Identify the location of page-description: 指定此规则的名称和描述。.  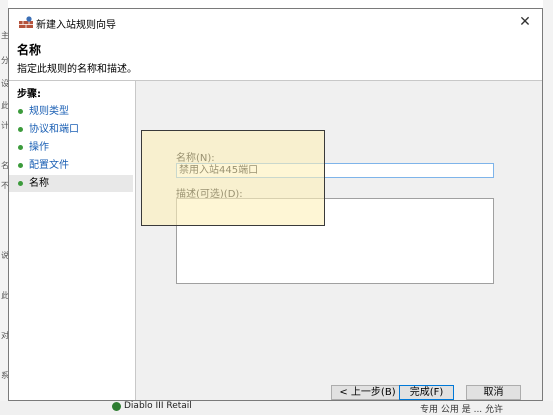
(77, 69).